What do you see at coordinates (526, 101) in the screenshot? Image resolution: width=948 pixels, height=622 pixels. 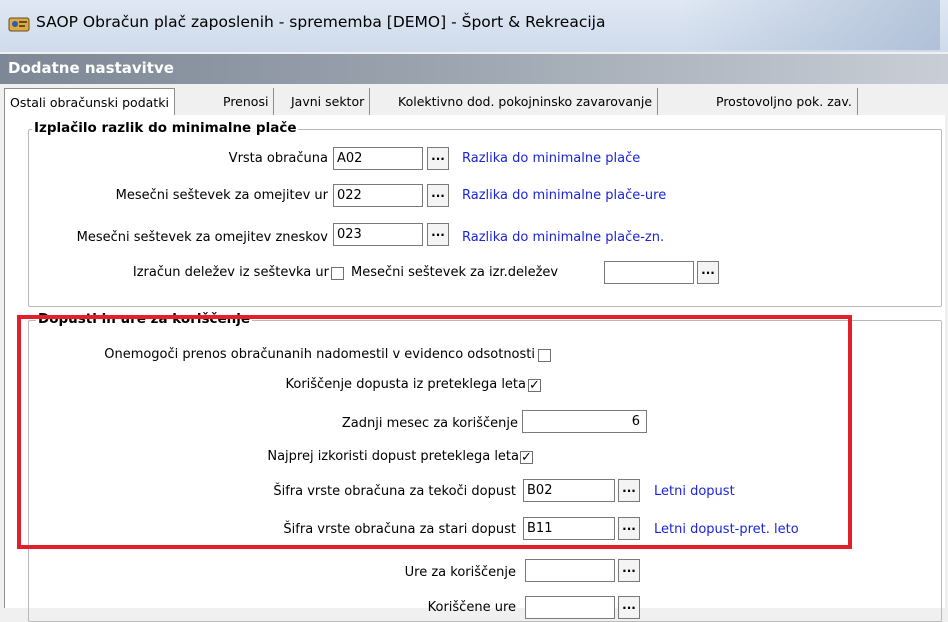 I see `tab-kolektivno-dod-pokojninsko: Kolektivno dod. pokojninsko zavarovanje` at bounding box center [526, 101].